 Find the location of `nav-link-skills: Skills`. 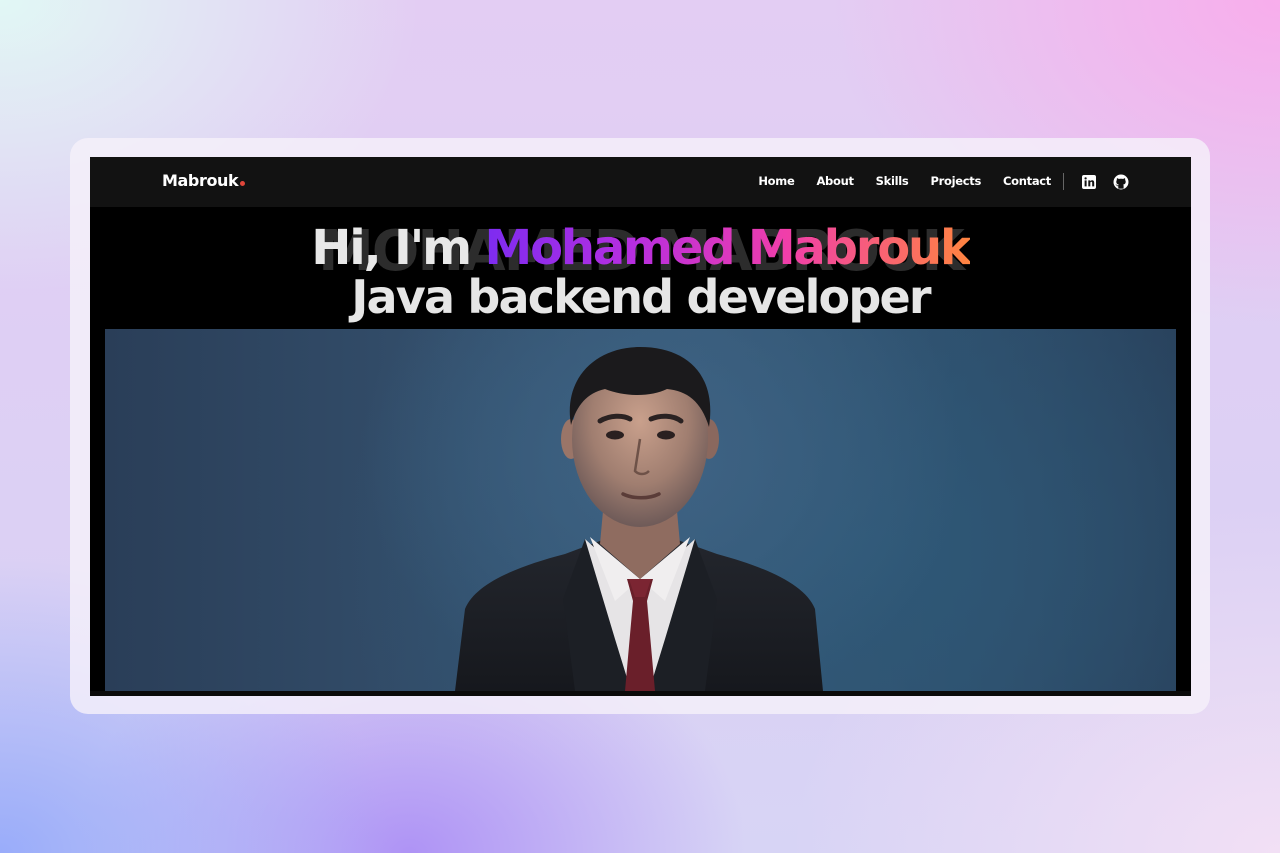

nav-link-skills: Skills is located at coordinates (892, 181).